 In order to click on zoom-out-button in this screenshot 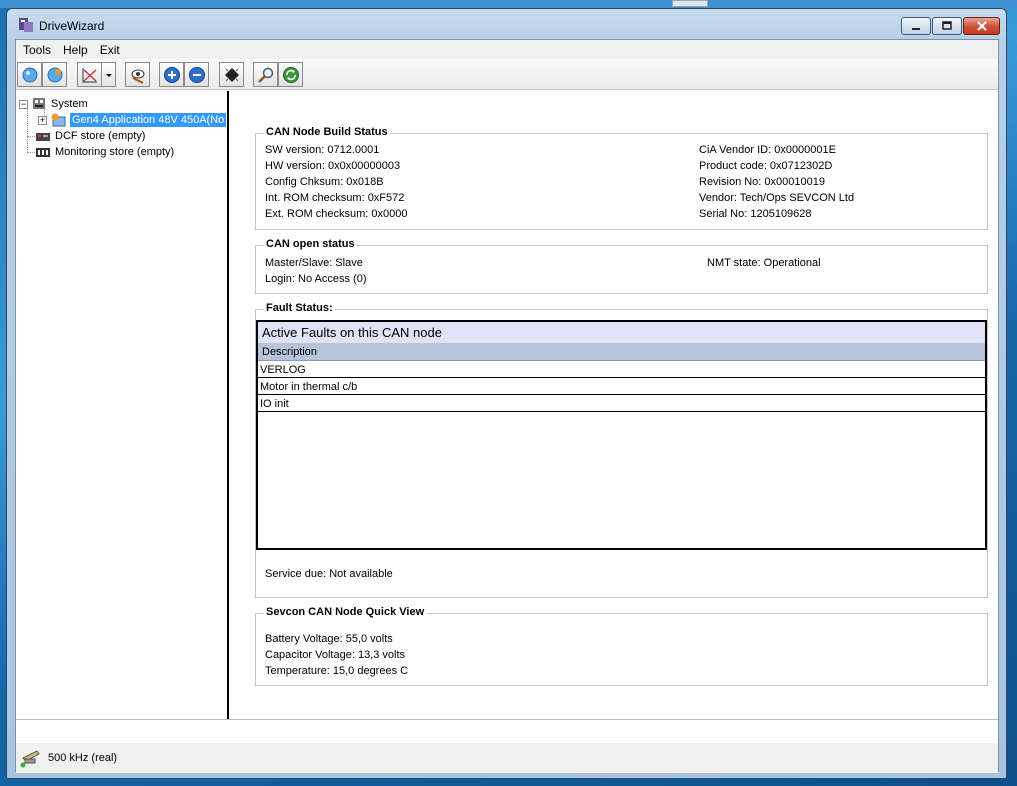, I will do `click(196, 74)`.